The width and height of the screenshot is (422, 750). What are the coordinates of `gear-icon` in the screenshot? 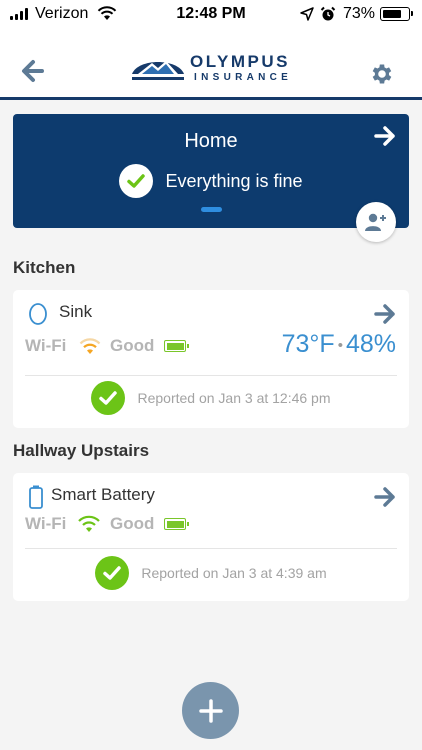 It's located at (382, 74).